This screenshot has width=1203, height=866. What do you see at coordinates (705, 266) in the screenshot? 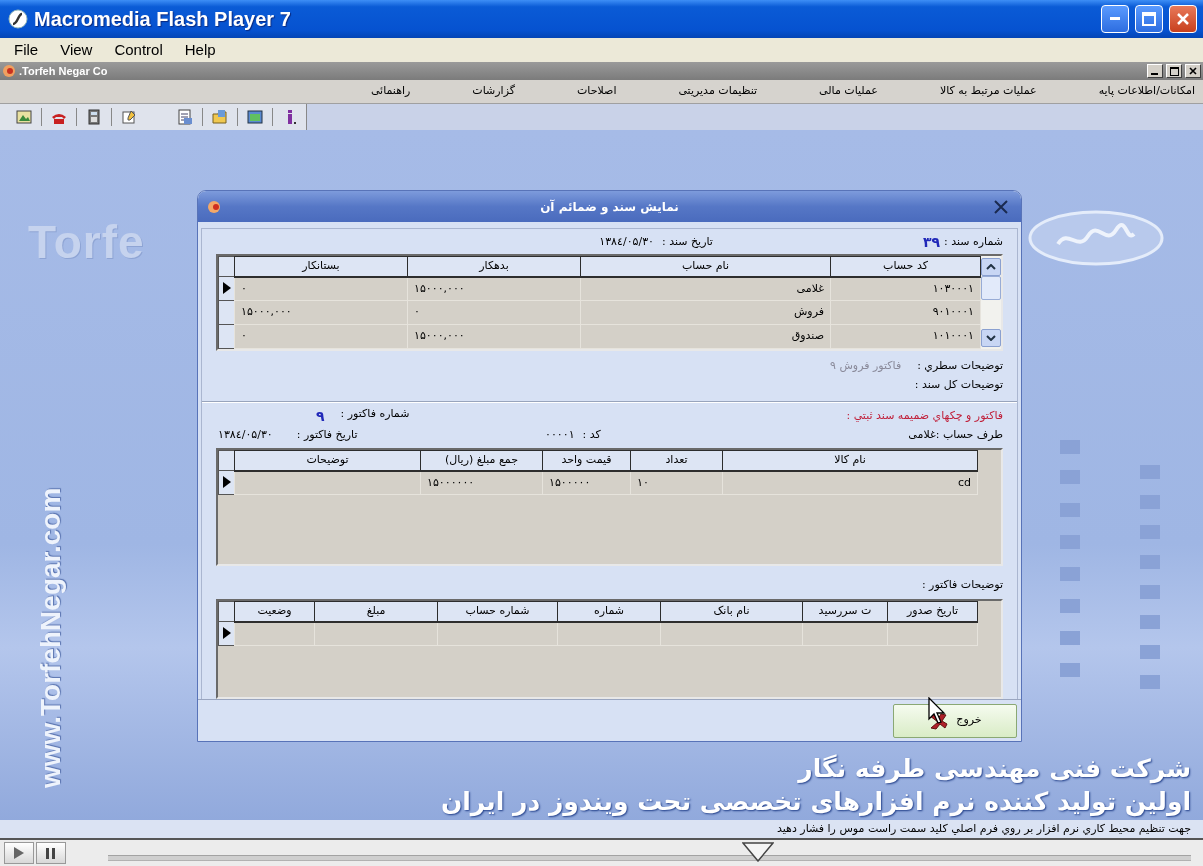
I see `column-header: نام حساب` at bounding box center [705, 266].